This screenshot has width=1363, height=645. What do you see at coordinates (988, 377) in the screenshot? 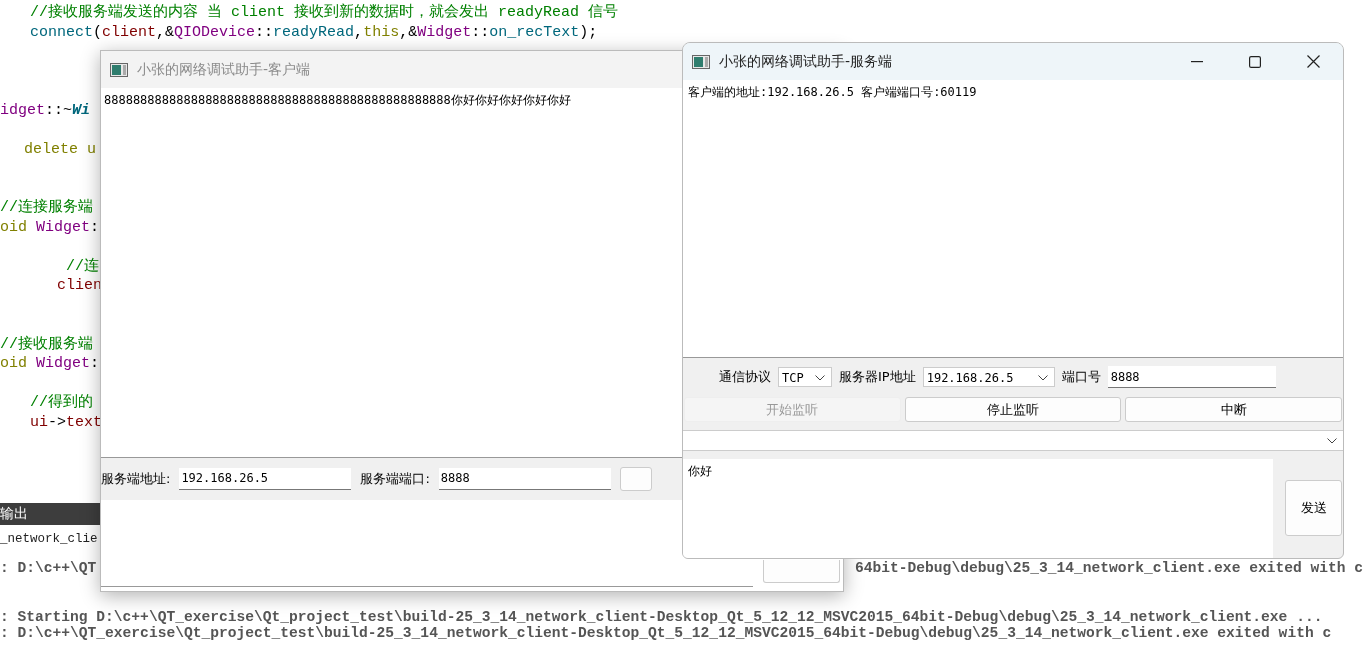
I see `ip-dropdown: 192.168.26.5` at bounding box center [988, 377].